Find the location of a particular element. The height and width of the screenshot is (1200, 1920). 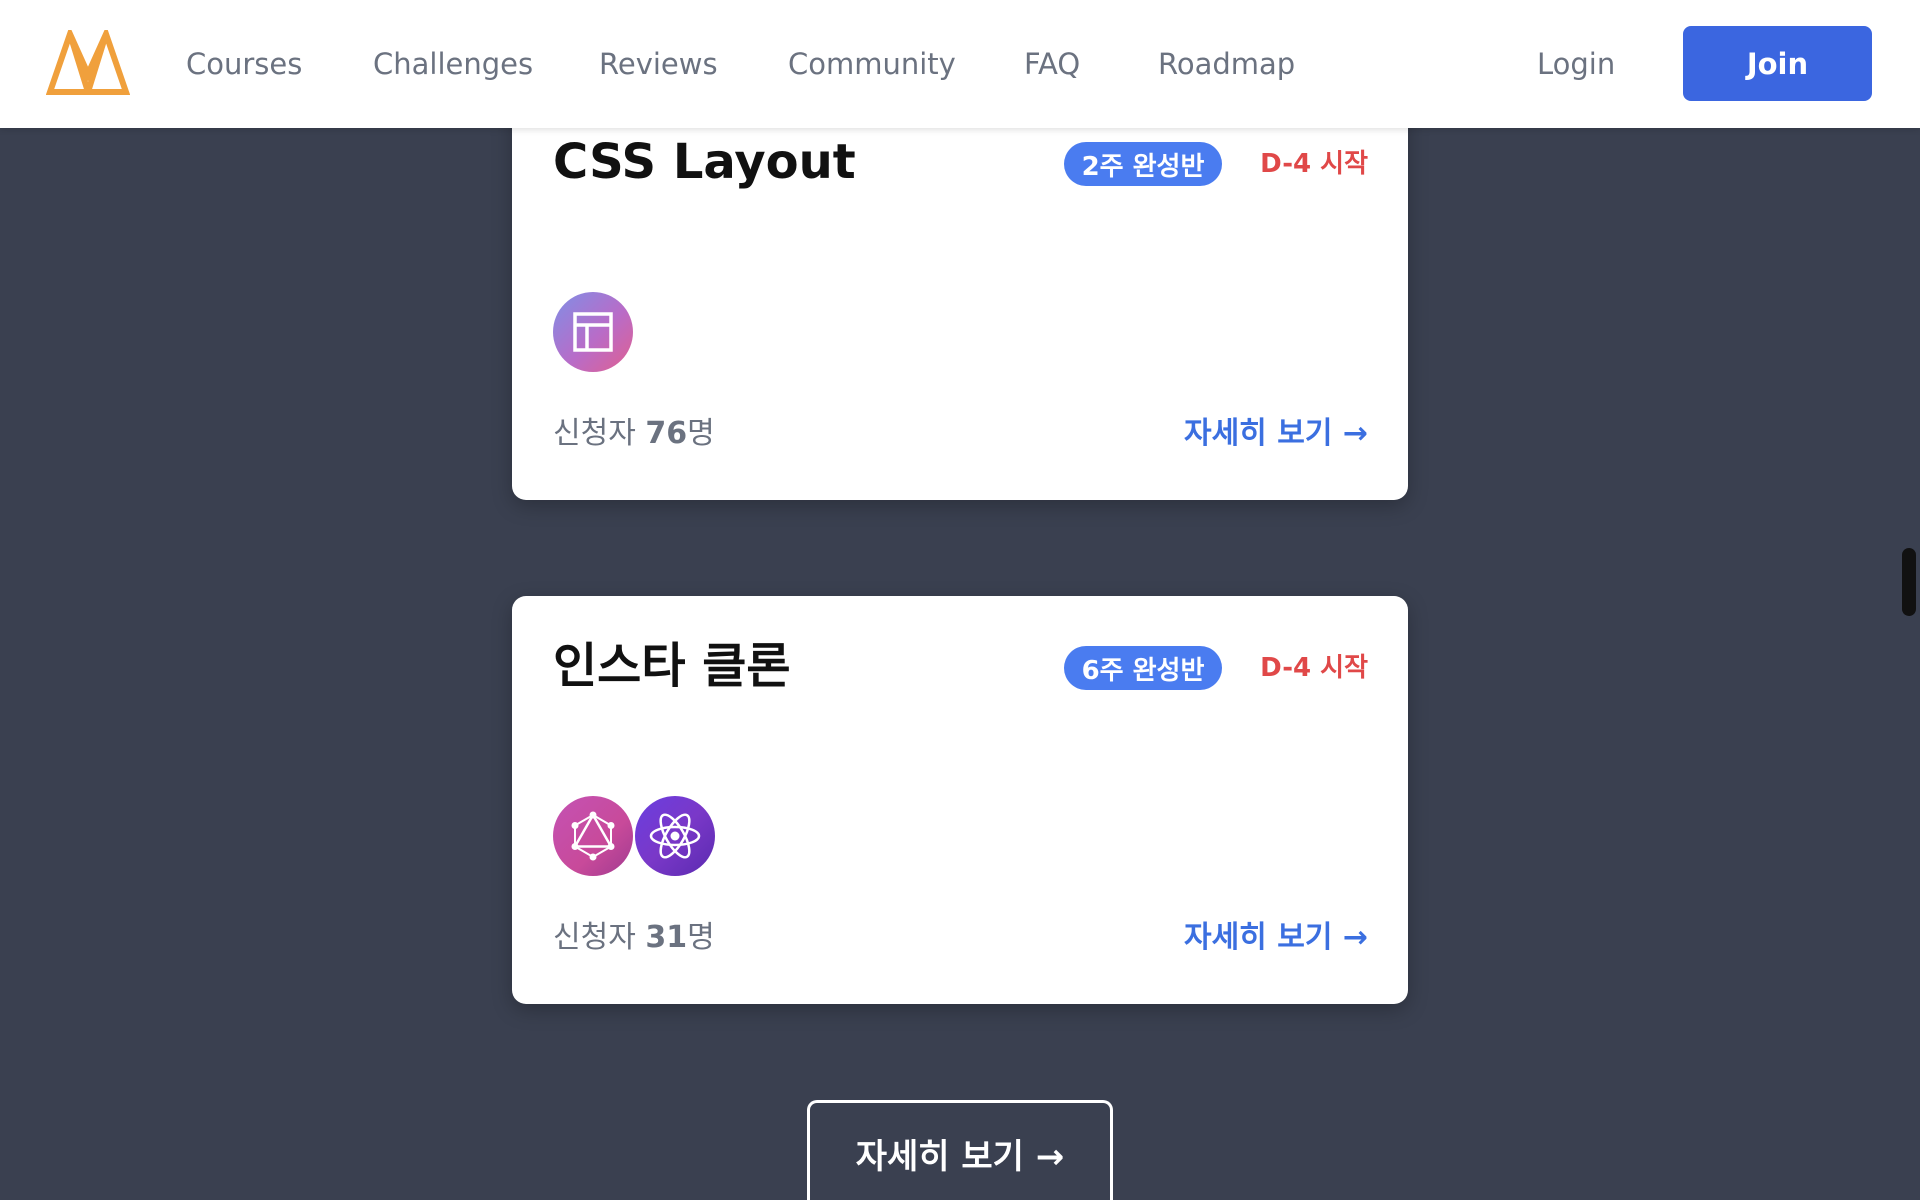

graphql-icon is located at coordinates (593, 836).